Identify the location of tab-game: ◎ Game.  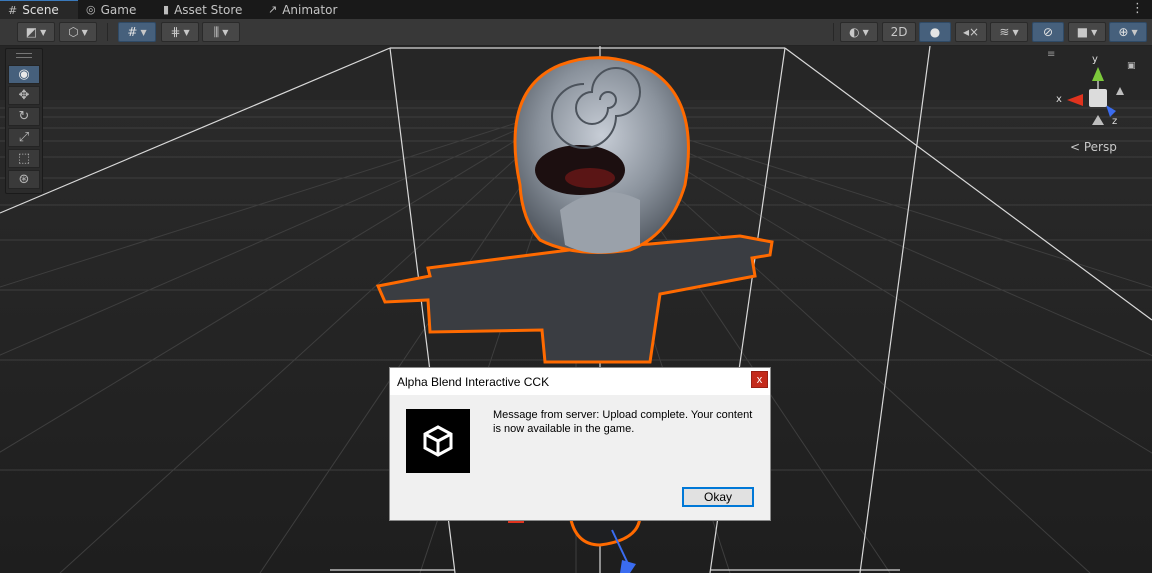
(111, 9).